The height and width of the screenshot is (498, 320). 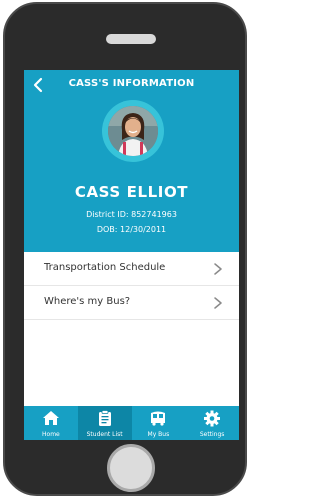 What do you see at coordinates (131, 39) in the screenshot?
I see `phone-speaker` at bounding box center [131, 39].